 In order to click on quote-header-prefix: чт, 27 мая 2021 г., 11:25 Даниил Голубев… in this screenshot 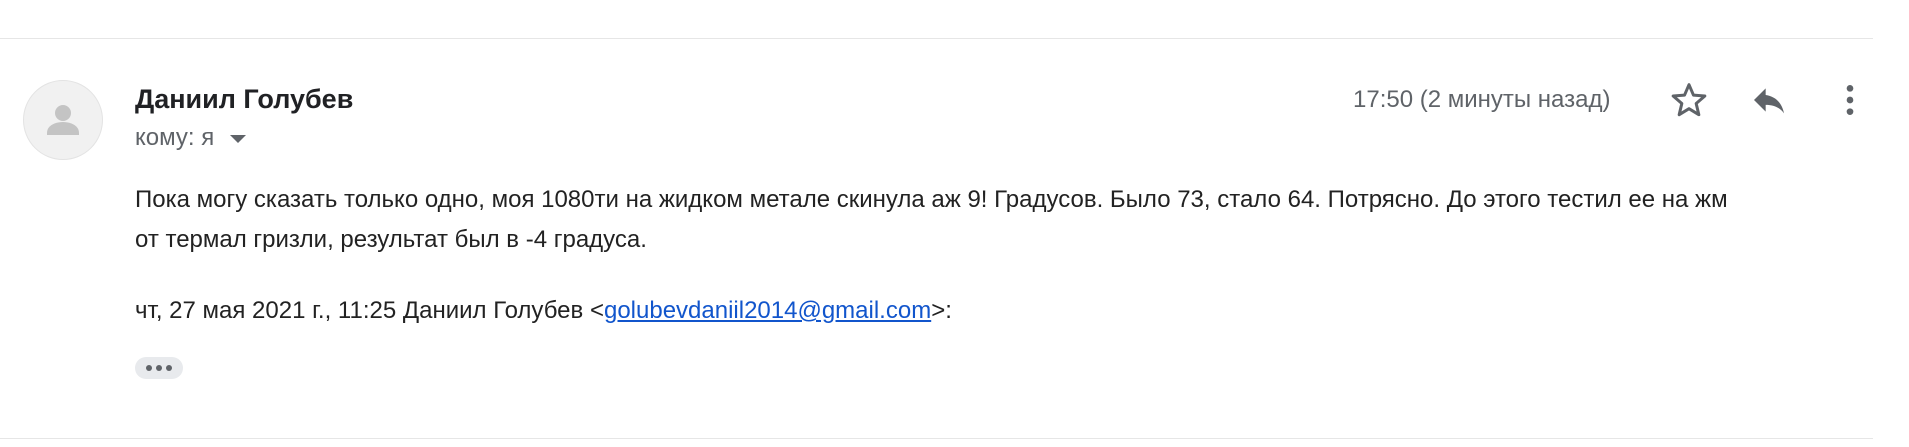, I will do `click(369, 310)`.